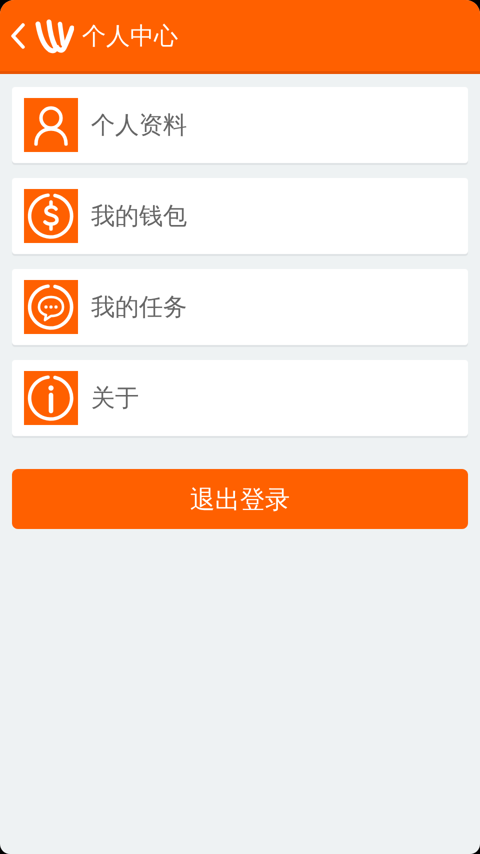  I want to click on dollar-icon, so click(51, 216).